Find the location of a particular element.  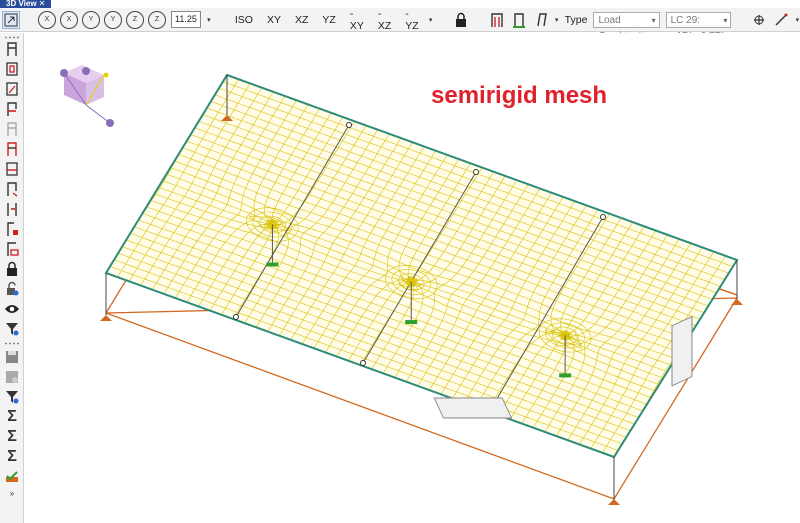

unlock-icon is located at coordinates (13, 288).